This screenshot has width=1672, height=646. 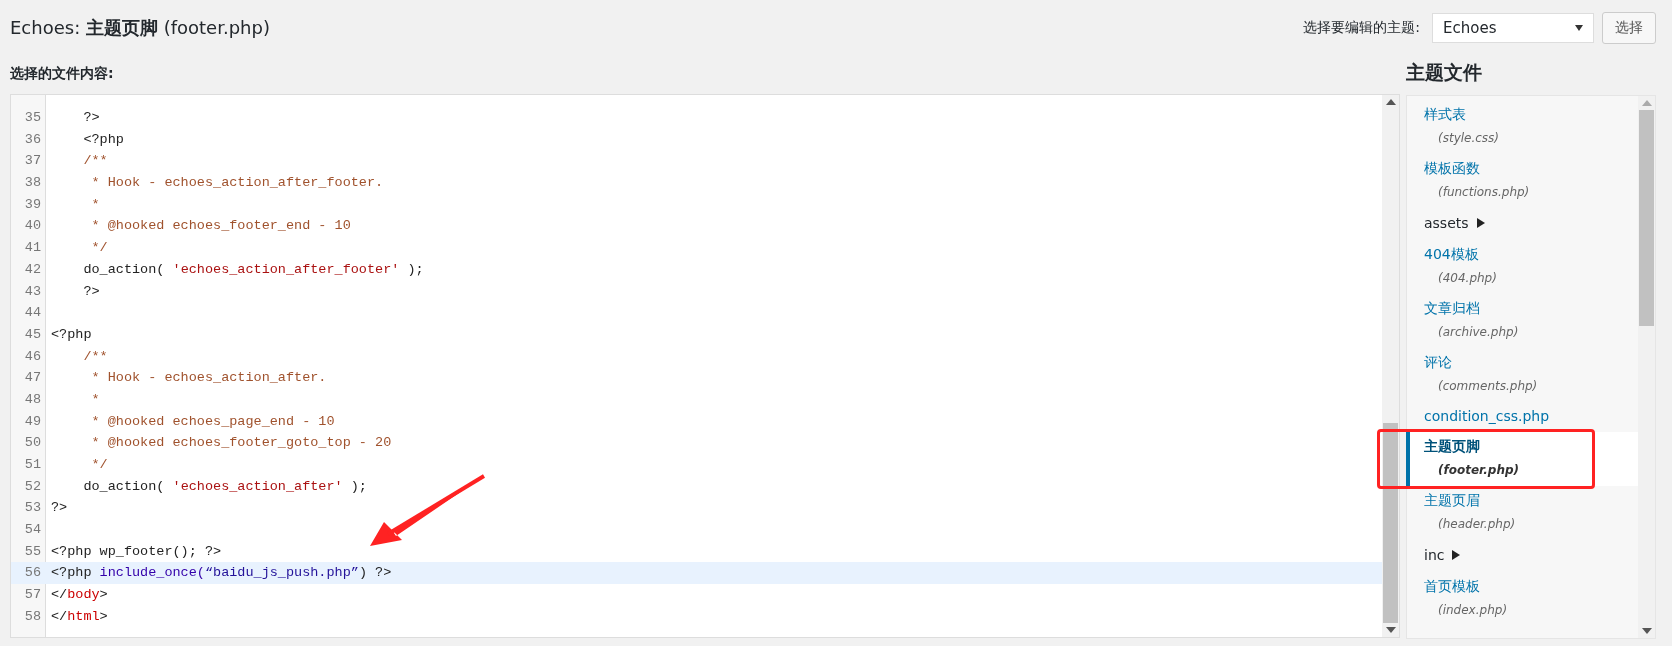 What do you see at coordinates (221, 573) in the screenshot?
I see `code-line: <?php include_once(“baidu_js_push.php”) ?>` at bounding box center [221, 573].